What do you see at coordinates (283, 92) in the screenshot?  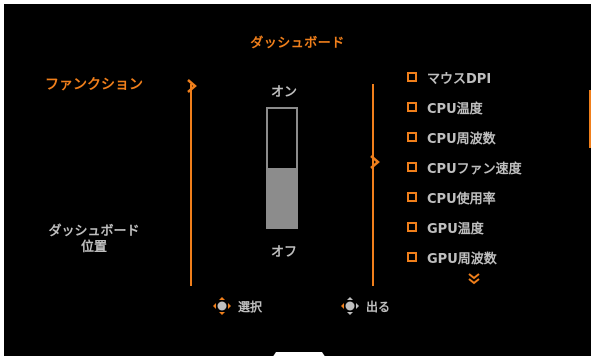 I see `toggle-on-label: オン` at bounding box center [283, 92].